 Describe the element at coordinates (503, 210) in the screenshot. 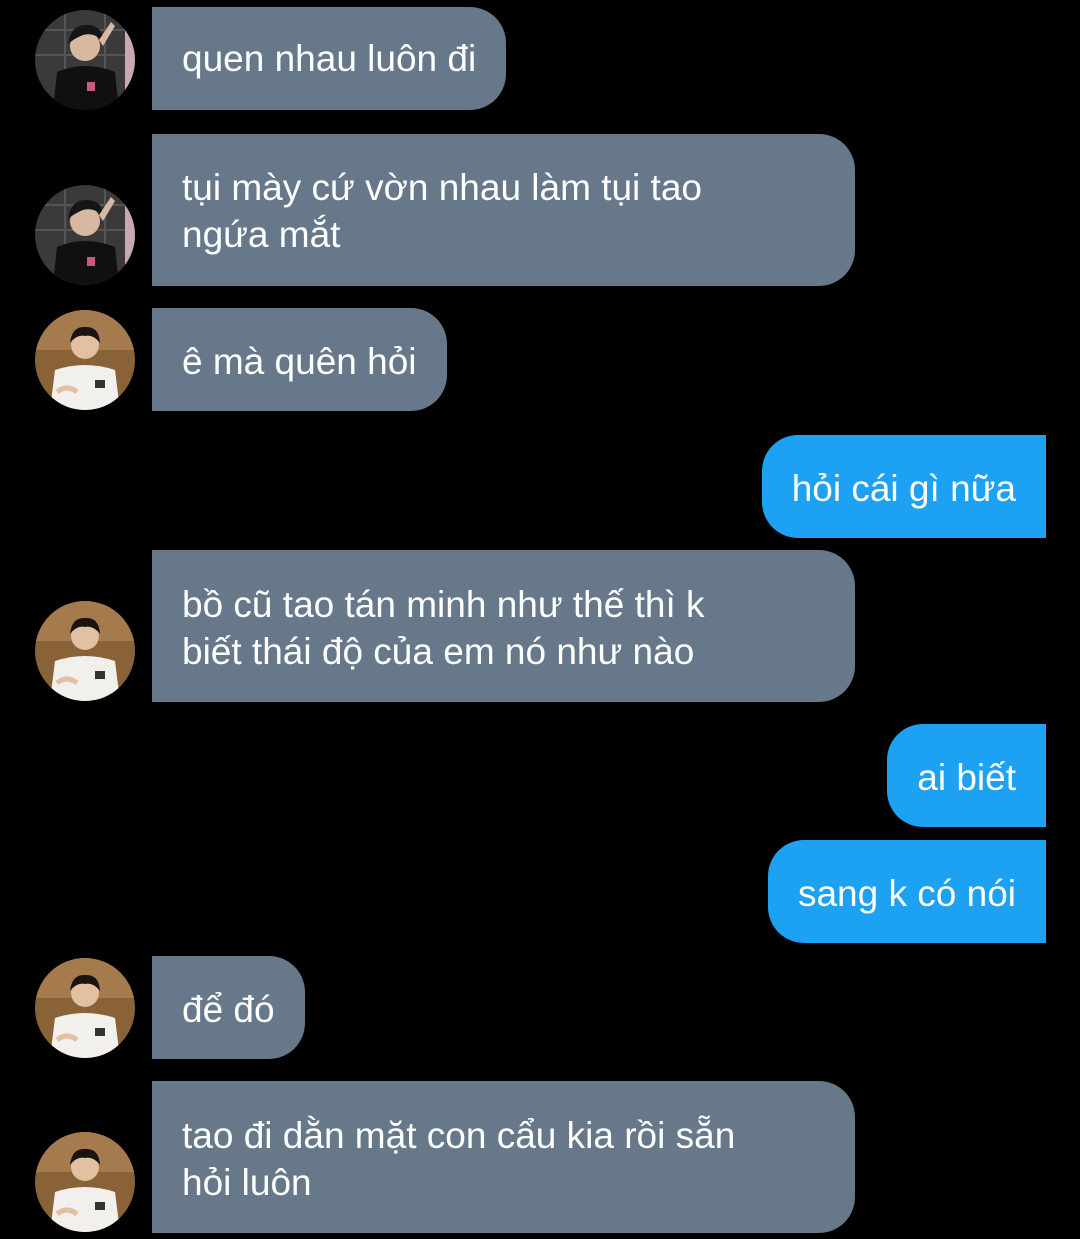

I see `incoming-message-bubble: tụi mày cứ vờn nhau làm tụi tao ngứa mắt` at that location.